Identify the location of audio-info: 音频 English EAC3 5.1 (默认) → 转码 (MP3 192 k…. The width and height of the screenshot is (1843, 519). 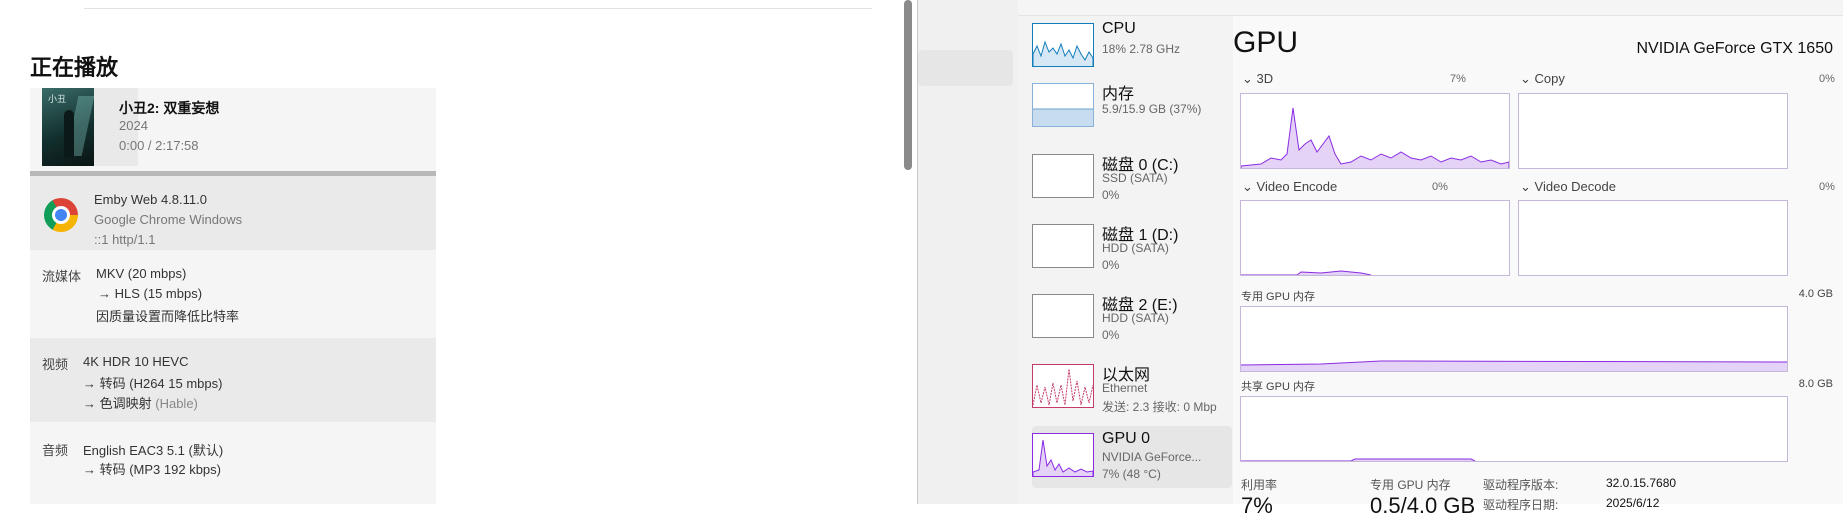
(233, 464).